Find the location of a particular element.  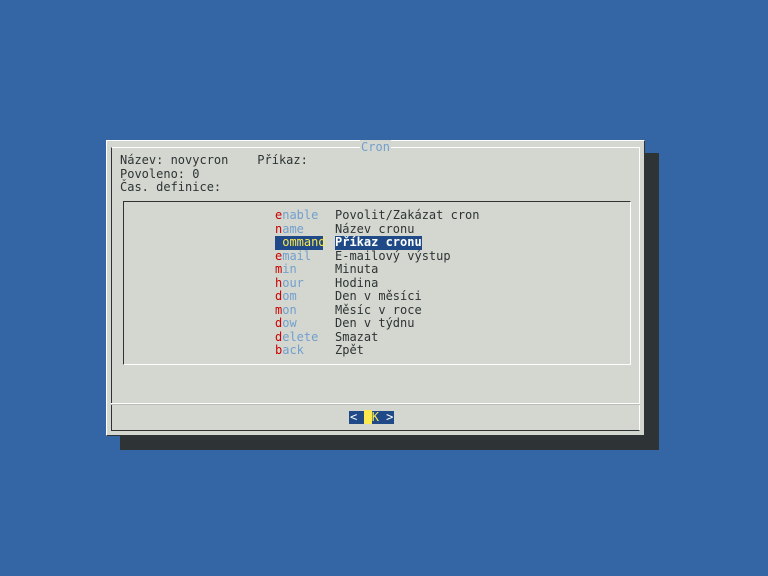

menu-item-tag: delete is located at coordinates (299, 337).